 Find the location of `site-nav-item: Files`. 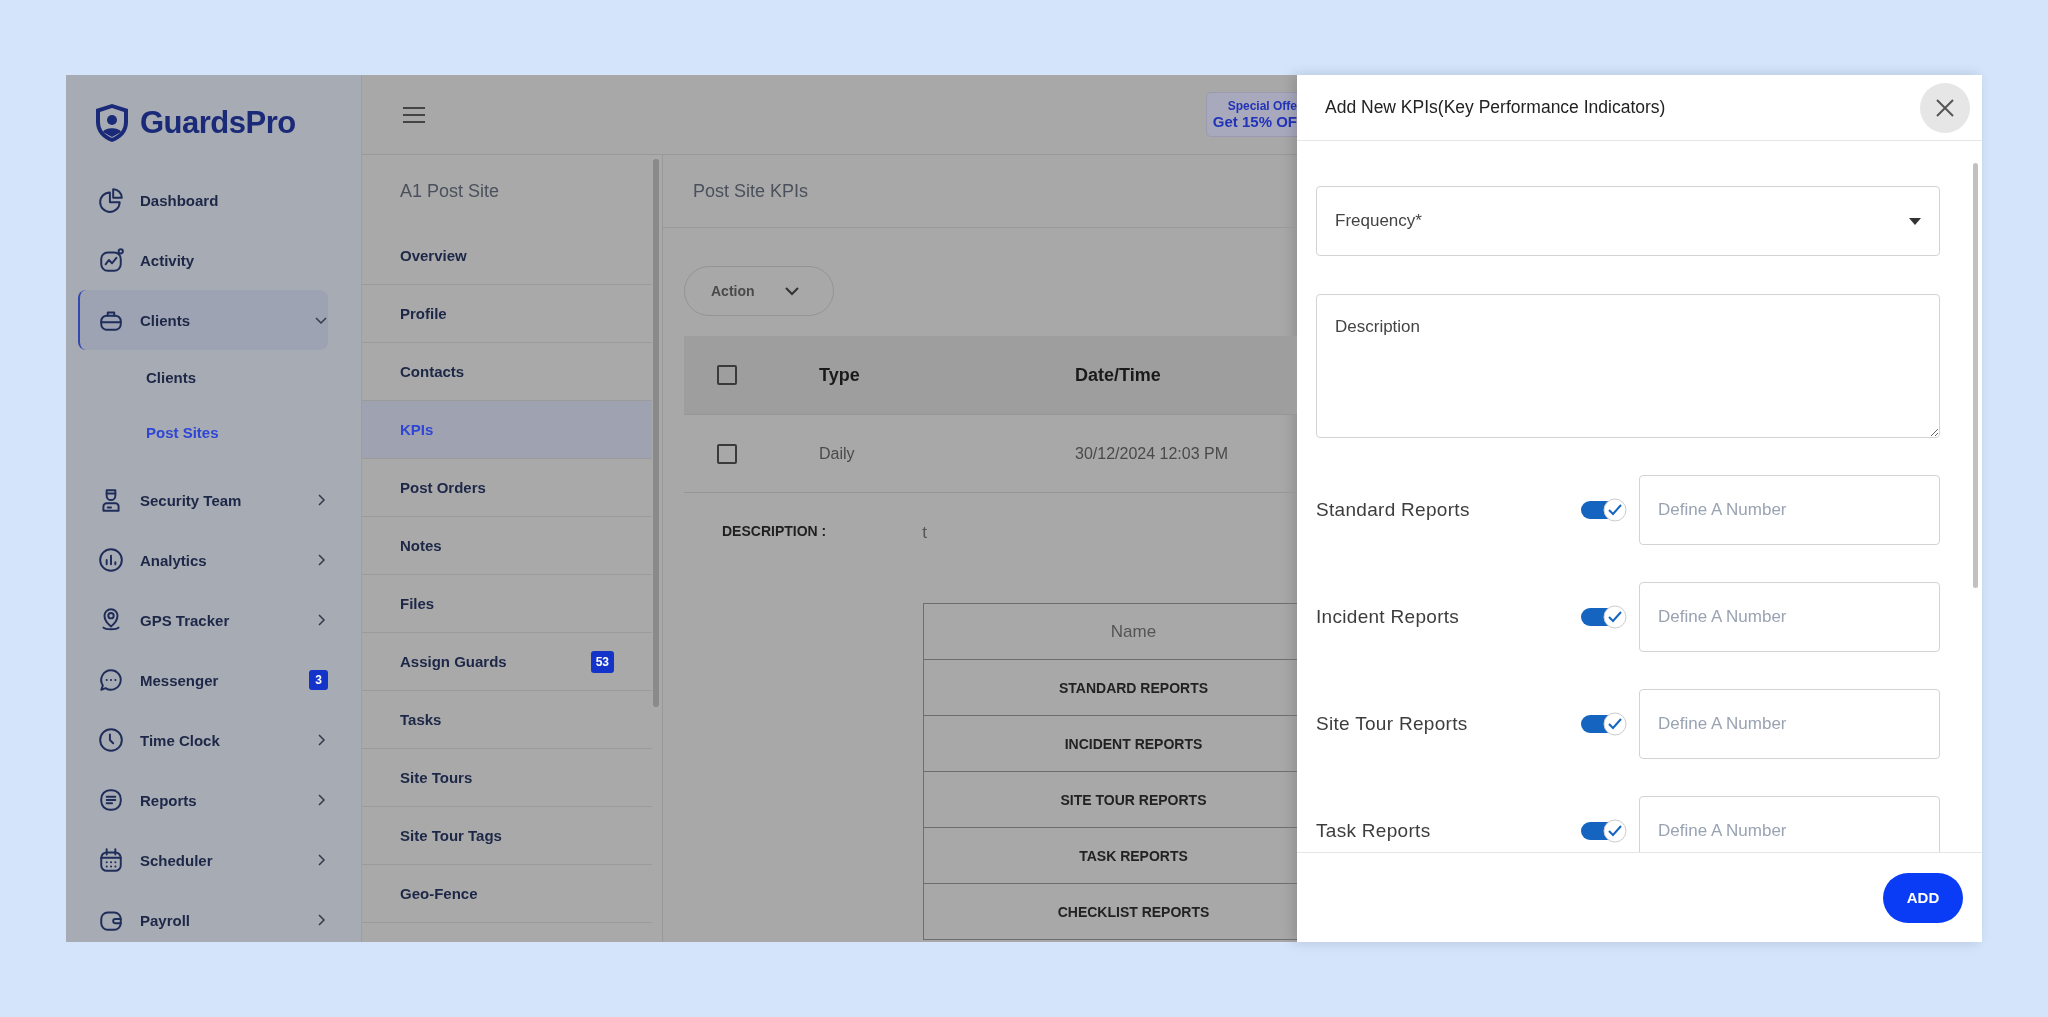

site-nav-item: Files is located at coordinates (507, 604).